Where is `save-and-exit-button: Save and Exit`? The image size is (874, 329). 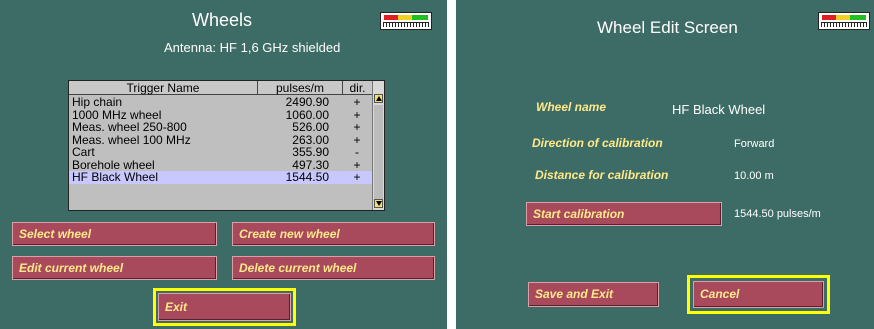
save-and-exit-button: Save and Exit is located at coordinates (593, 294).